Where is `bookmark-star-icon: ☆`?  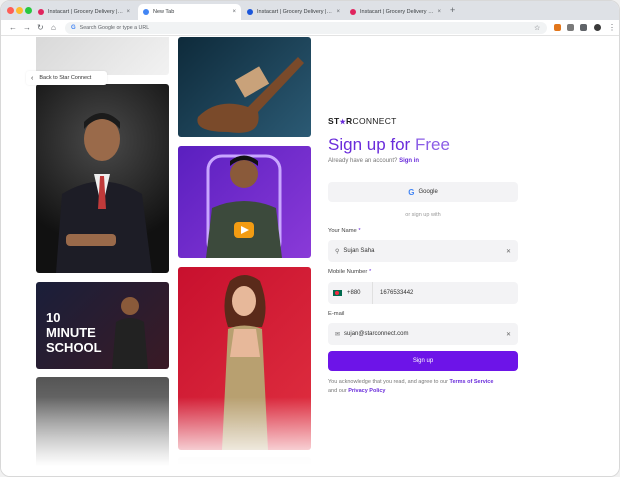
bookmark-star-icon: ☆ is located at coordinates (537, 28).